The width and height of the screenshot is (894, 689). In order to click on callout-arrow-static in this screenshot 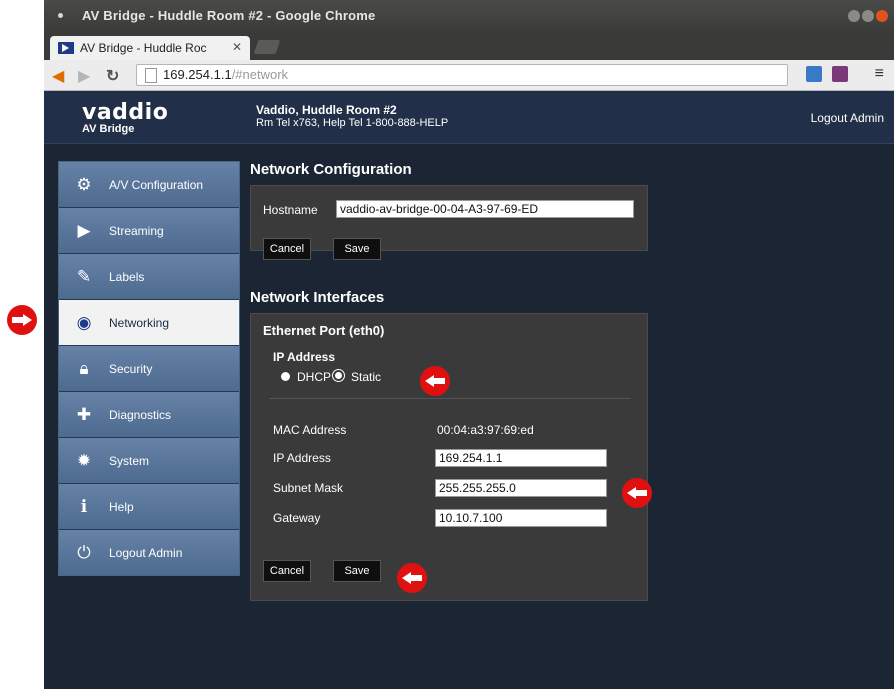, I will do `click(435, 381)`.